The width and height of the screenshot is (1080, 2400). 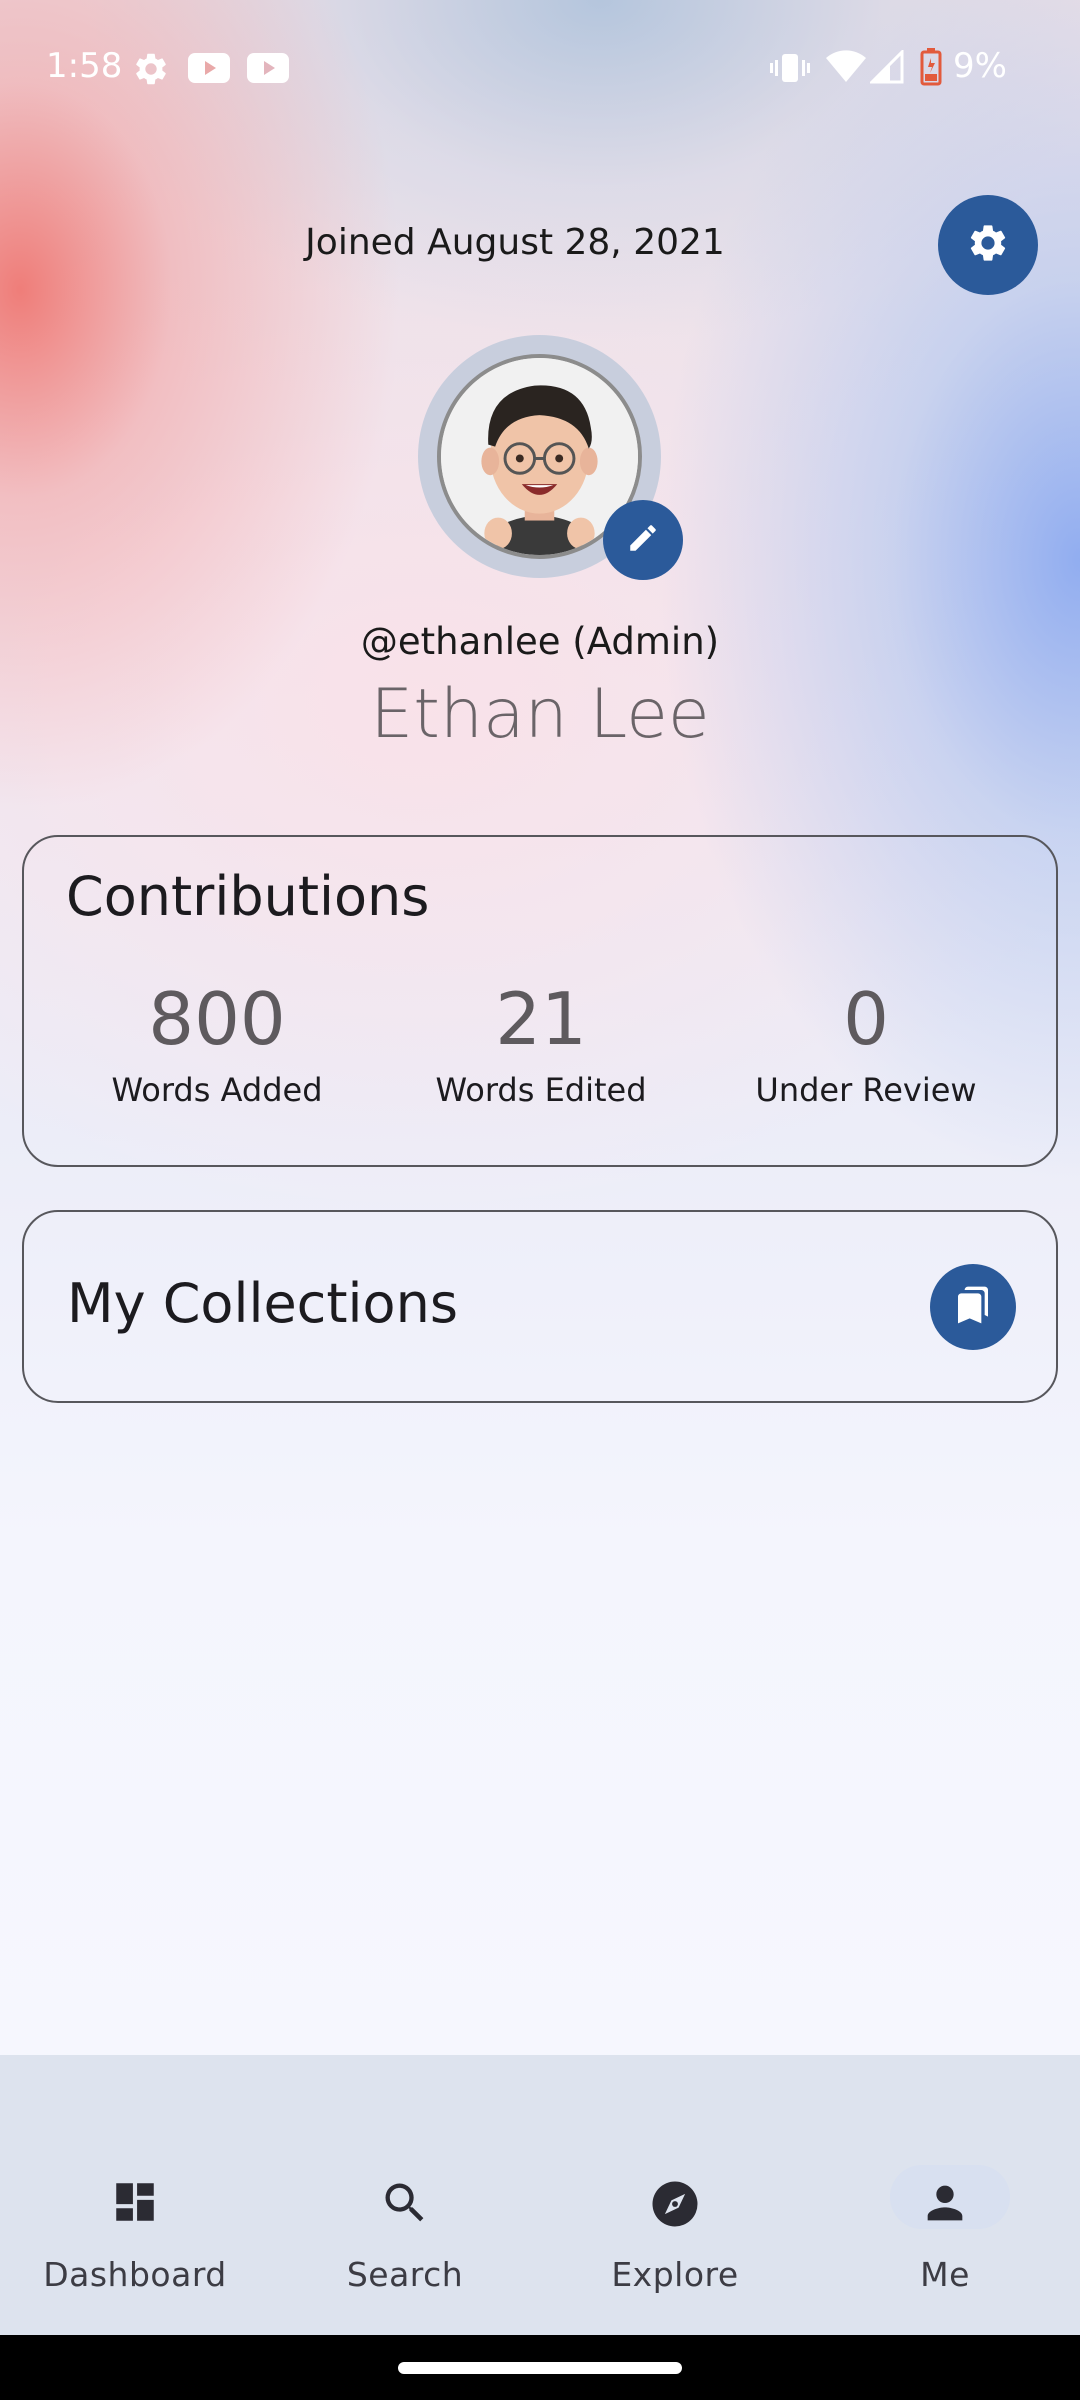 What do you see at coordinates (866, 1090) in the screenshot?
I see `stat-label: Under Review` at bounding box center [866, 1090].